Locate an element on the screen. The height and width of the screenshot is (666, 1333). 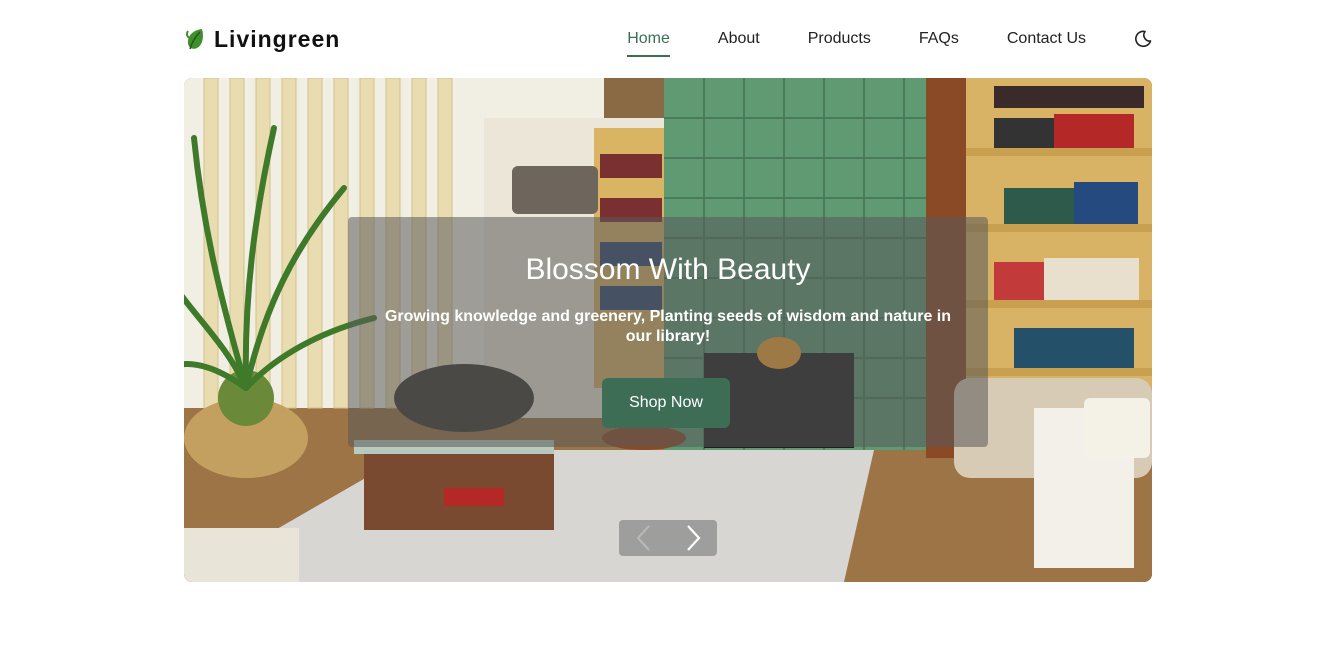
carousel-controls is located at coordinates (668, 538).